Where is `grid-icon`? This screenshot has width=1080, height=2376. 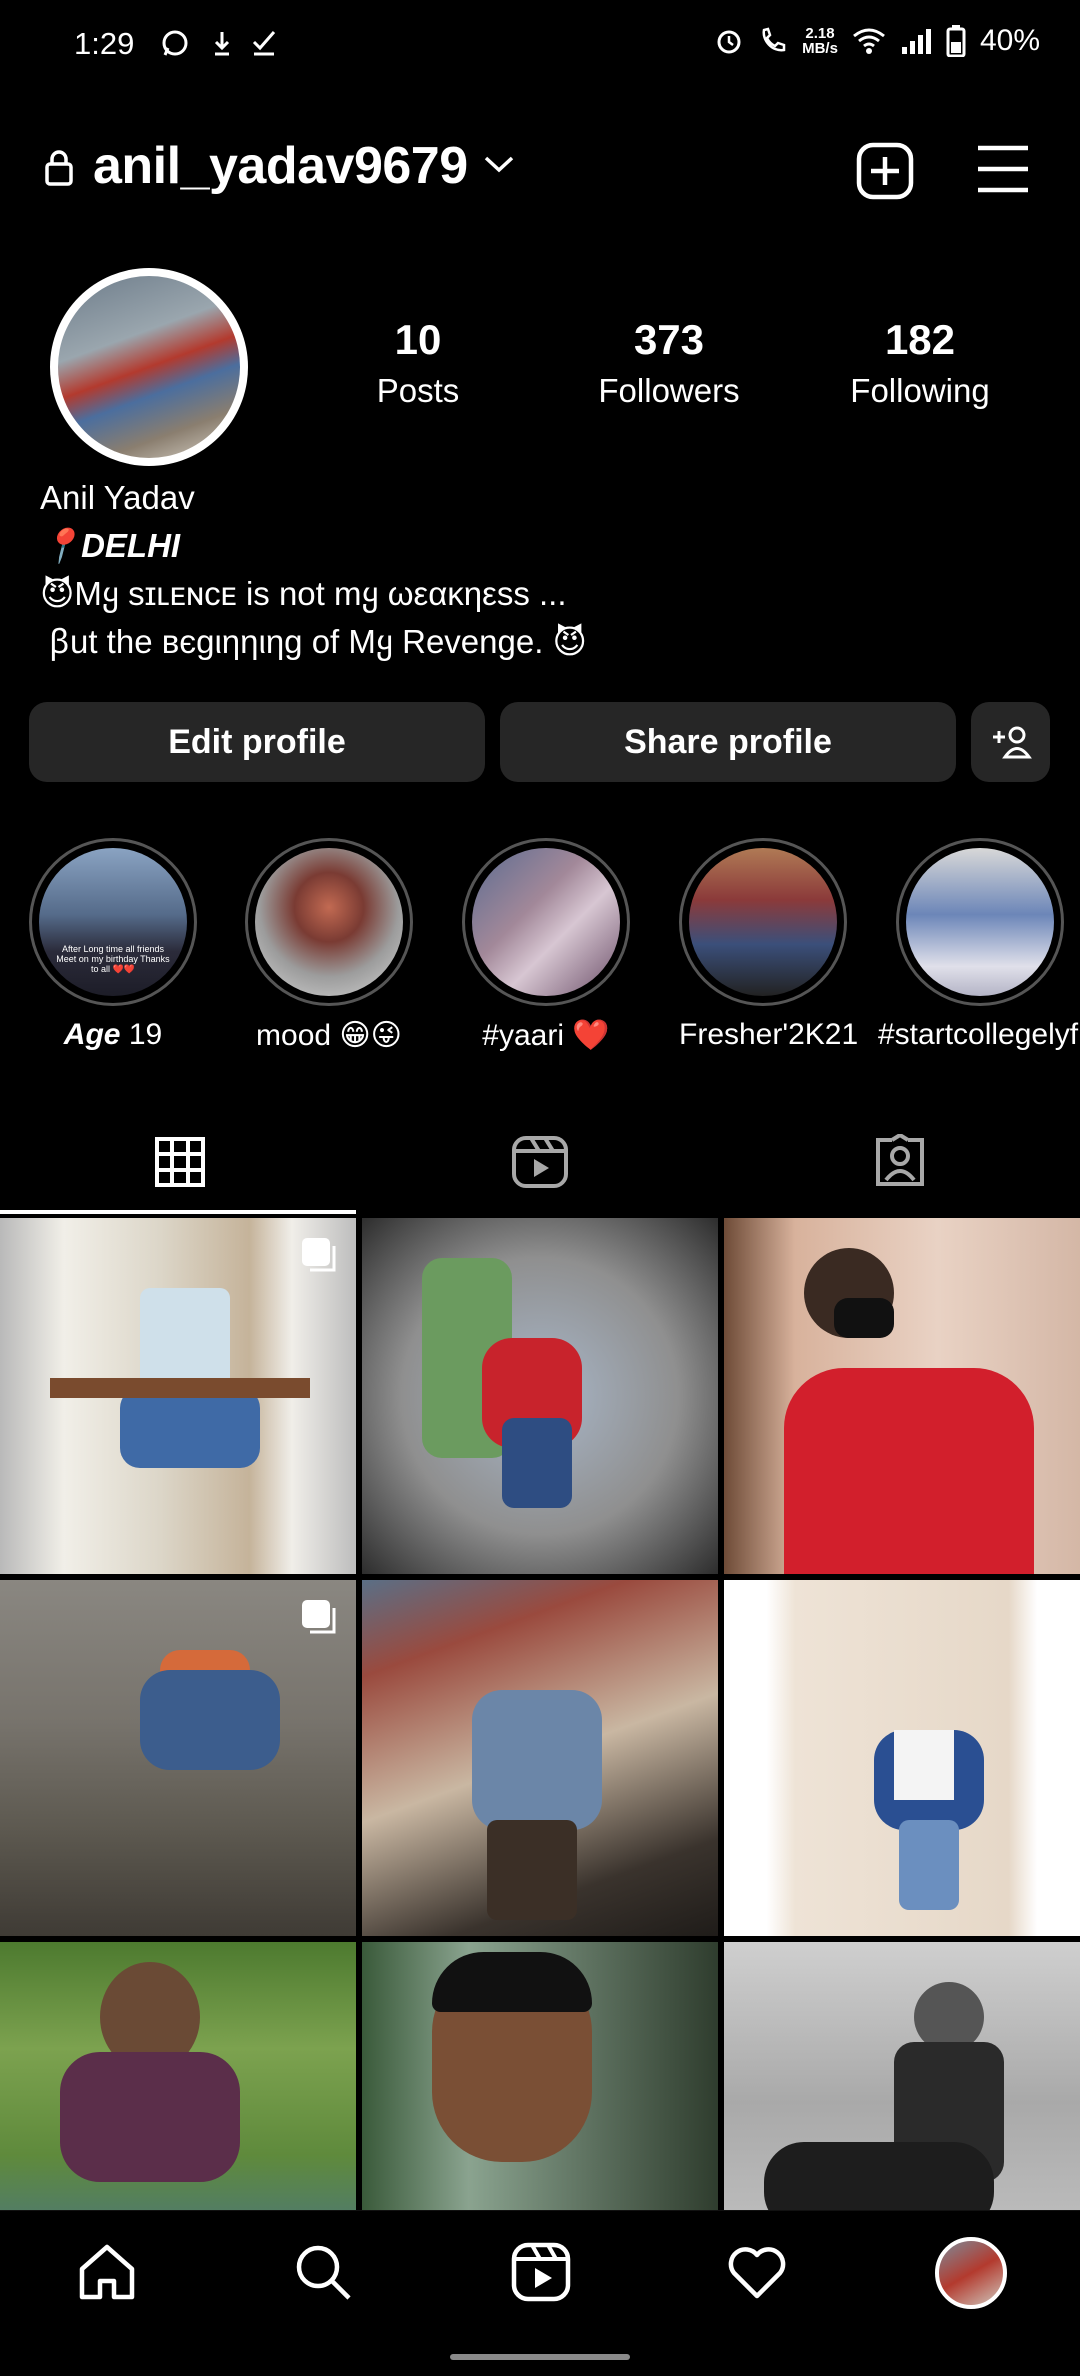 grid-icon is located at coordinates (180, 1162).